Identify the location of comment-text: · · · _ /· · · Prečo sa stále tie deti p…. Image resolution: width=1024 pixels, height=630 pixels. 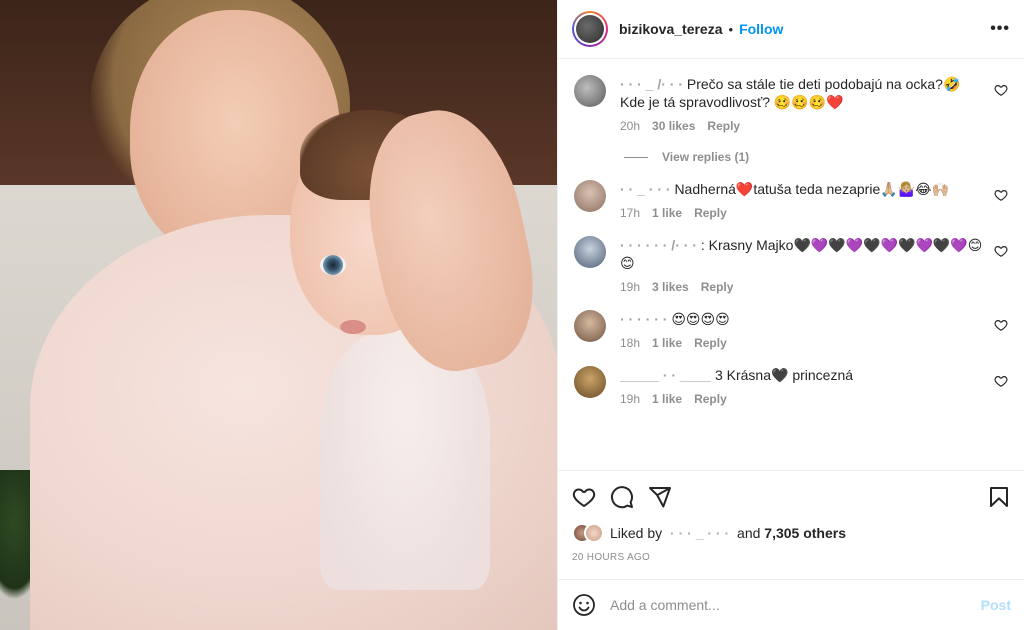
(803, 93).